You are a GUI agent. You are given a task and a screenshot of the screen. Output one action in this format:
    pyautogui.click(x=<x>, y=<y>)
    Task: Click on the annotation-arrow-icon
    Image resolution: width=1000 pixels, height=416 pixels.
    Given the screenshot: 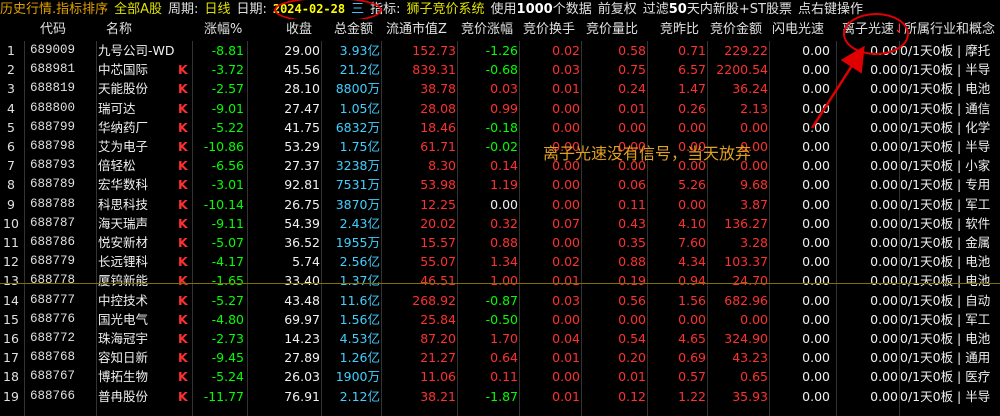 What is the action you would take?
    pyautogui.click(x=837, y=87)
    